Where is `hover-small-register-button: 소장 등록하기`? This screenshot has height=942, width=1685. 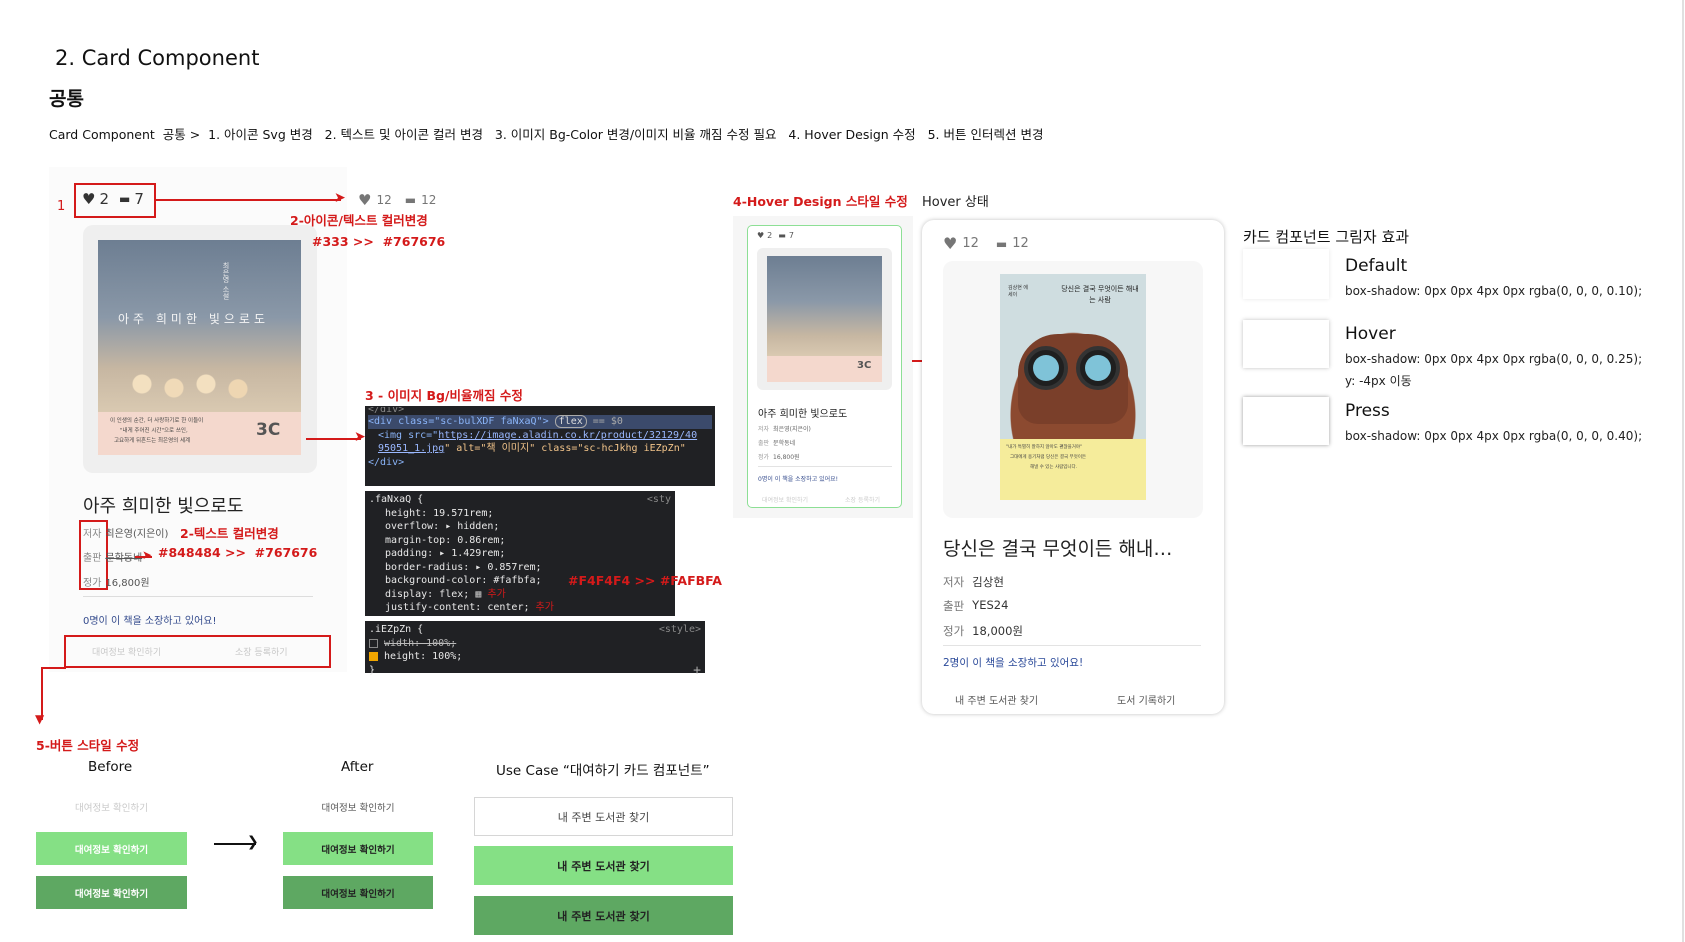
hover-small-register-button: 소장 등록하기 is located at coordinates (862, 499).